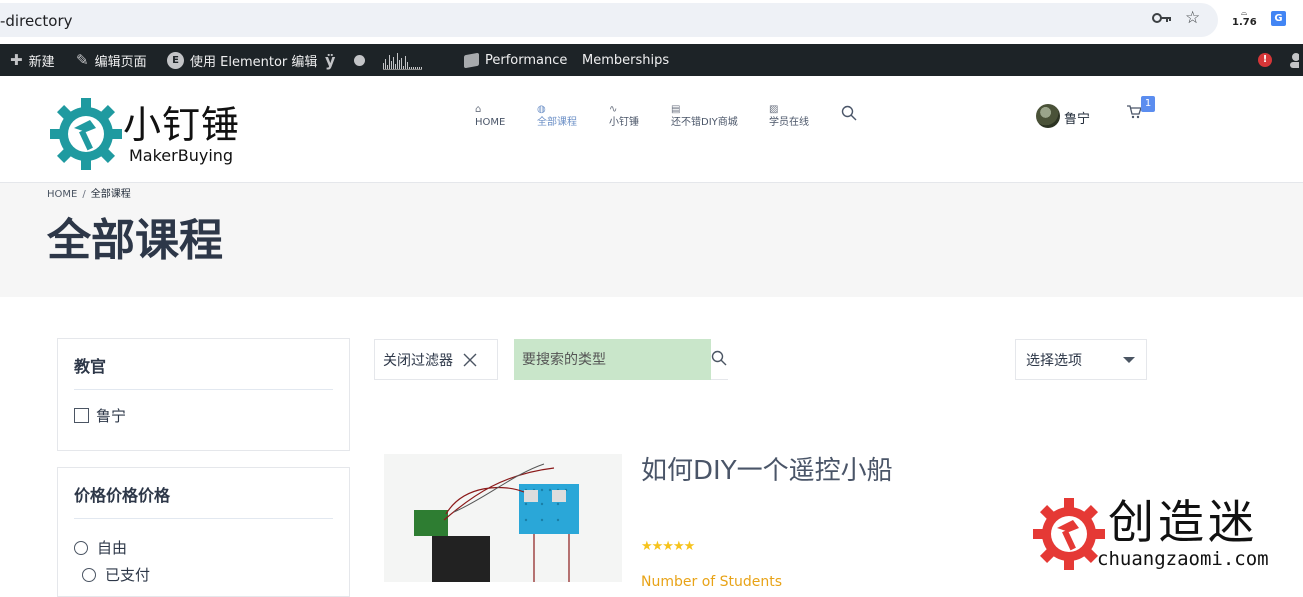  What do you see at coordinates (490, 122) in the screenshot?
I see `nav-home-label: HOME` at bounding box center [490, 122].